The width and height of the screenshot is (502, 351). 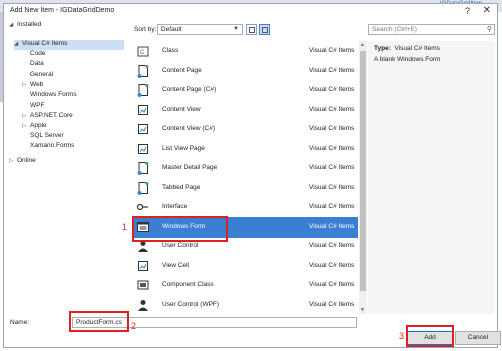 I want to click on sort-value: Default, so click(x=171, y=29).